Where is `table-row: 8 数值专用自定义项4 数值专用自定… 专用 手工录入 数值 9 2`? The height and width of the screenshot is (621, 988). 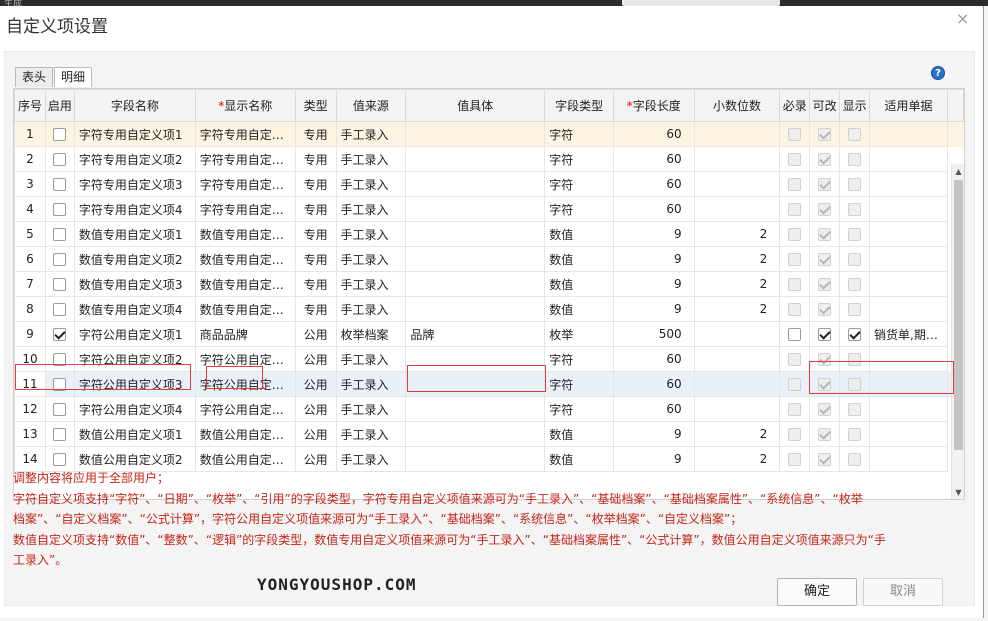 table-row: 8 数值专用自定义项4 数值专用自定… 专用 手工录入 数值 9 2 is located at coordinates (489, 309).